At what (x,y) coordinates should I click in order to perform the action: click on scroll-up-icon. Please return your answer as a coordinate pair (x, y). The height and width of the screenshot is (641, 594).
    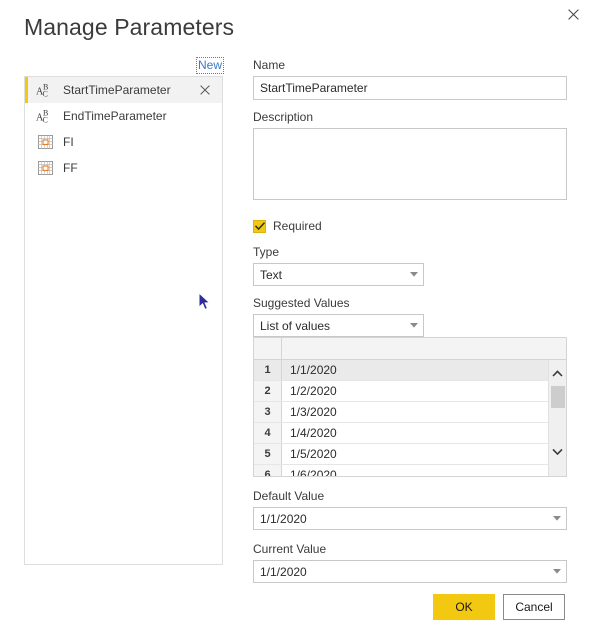
    Looking at the image, I should click on (557, 373).